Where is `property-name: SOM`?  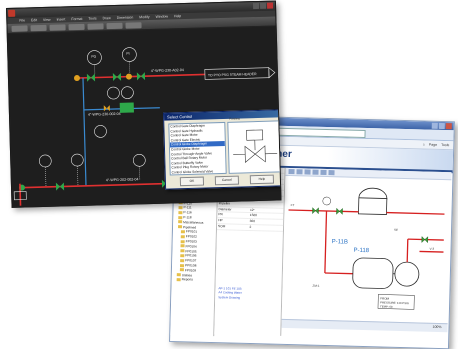
property-name: SOM is located at coordinates (233, 227).